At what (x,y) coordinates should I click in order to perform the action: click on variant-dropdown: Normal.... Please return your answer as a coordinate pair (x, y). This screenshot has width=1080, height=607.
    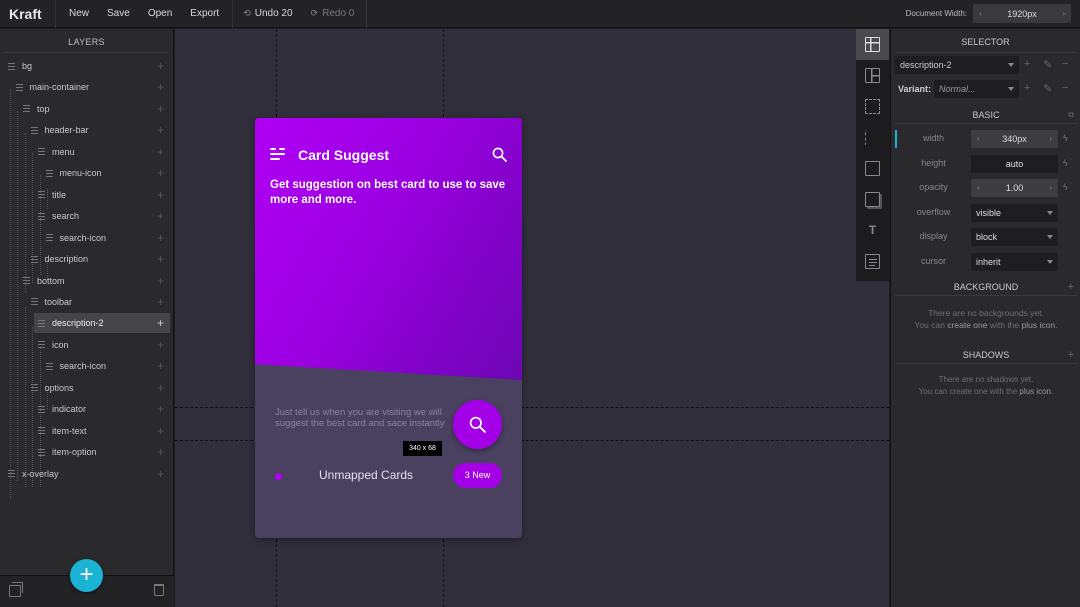
    Looking at the image, I should click on (976, 89).